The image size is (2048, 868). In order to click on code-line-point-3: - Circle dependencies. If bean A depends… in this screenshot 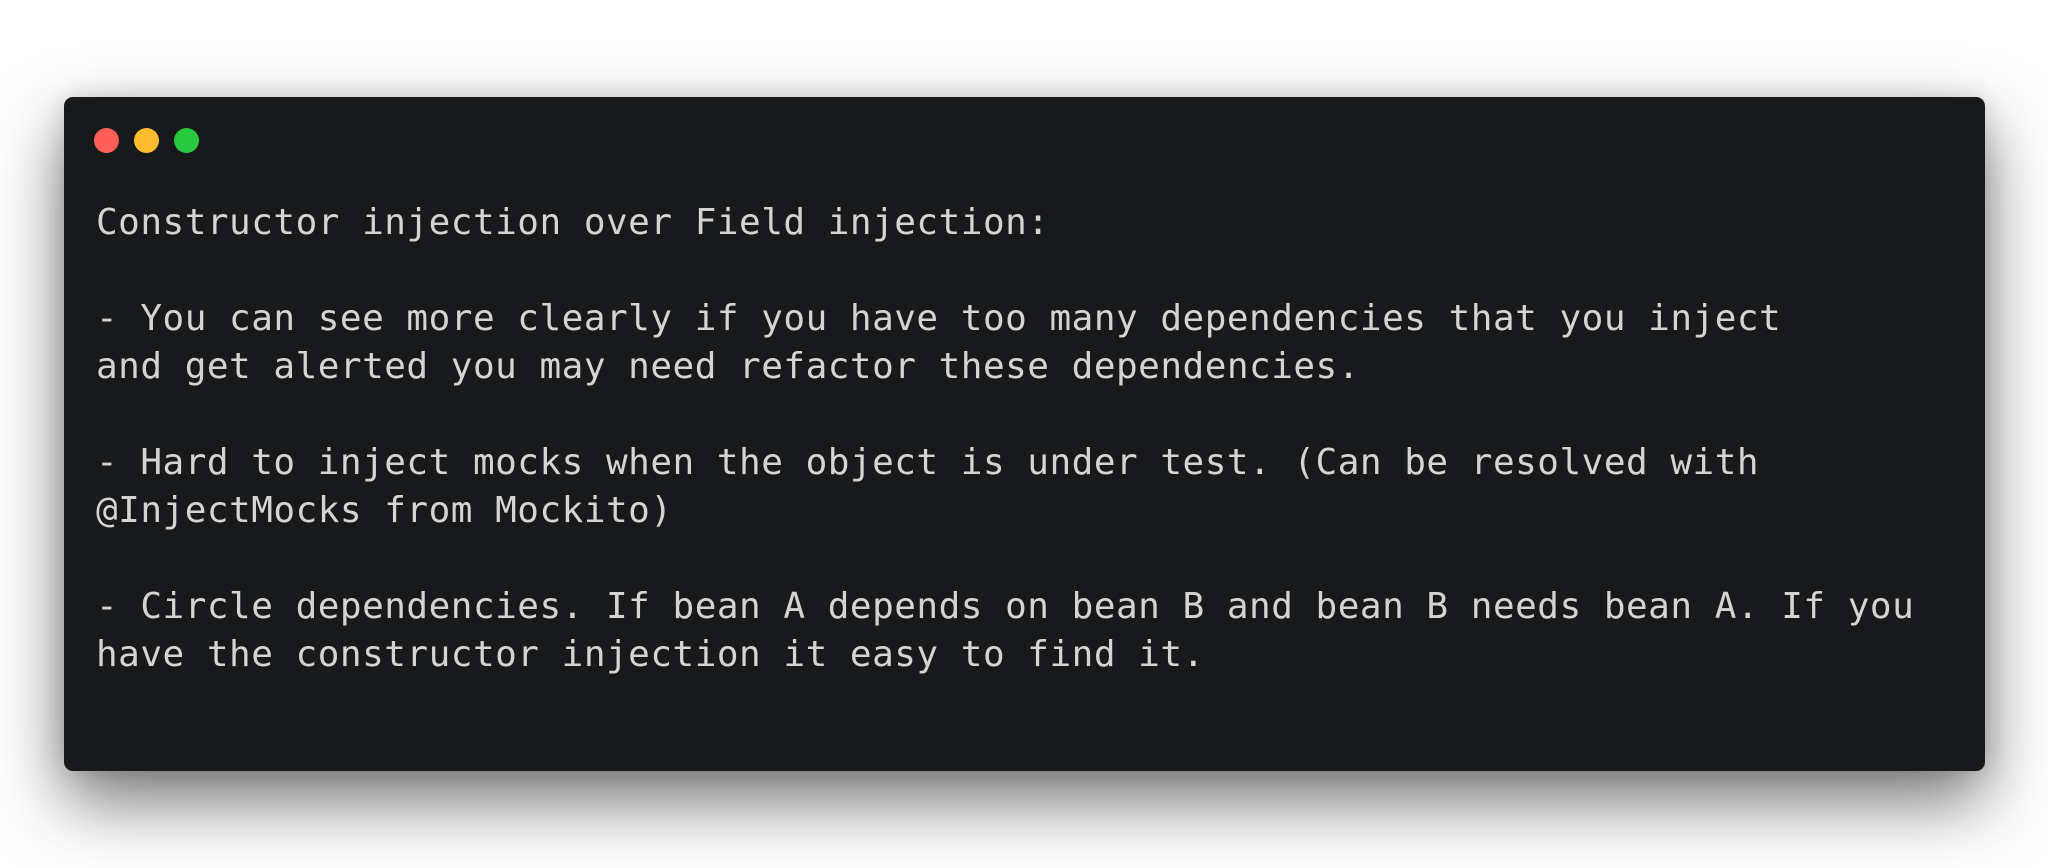, I will do `click(1005, 606)`.